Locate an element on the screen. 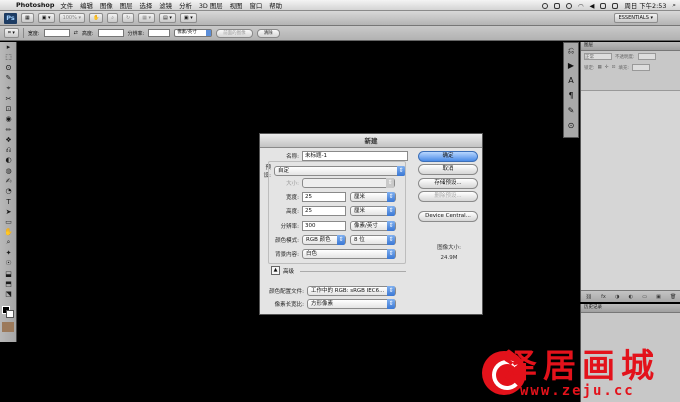  clear-button: 清除 is located at coordinates (268, 33).